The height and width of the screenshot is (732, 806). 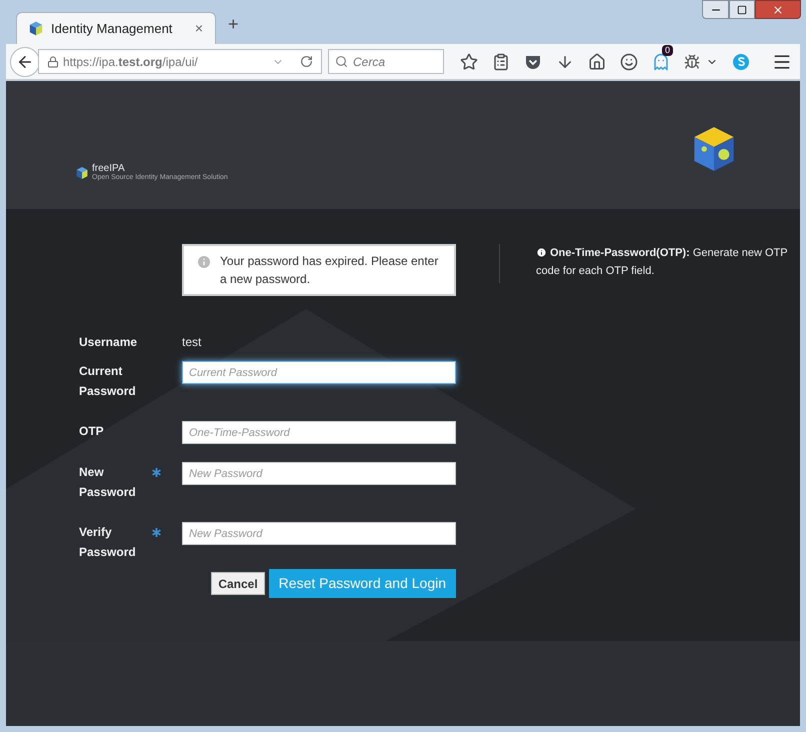 What do you see at coordinates (233, 24) in the screenshot?
I see `new-tab-button: +` at bounding box center [233, 24].